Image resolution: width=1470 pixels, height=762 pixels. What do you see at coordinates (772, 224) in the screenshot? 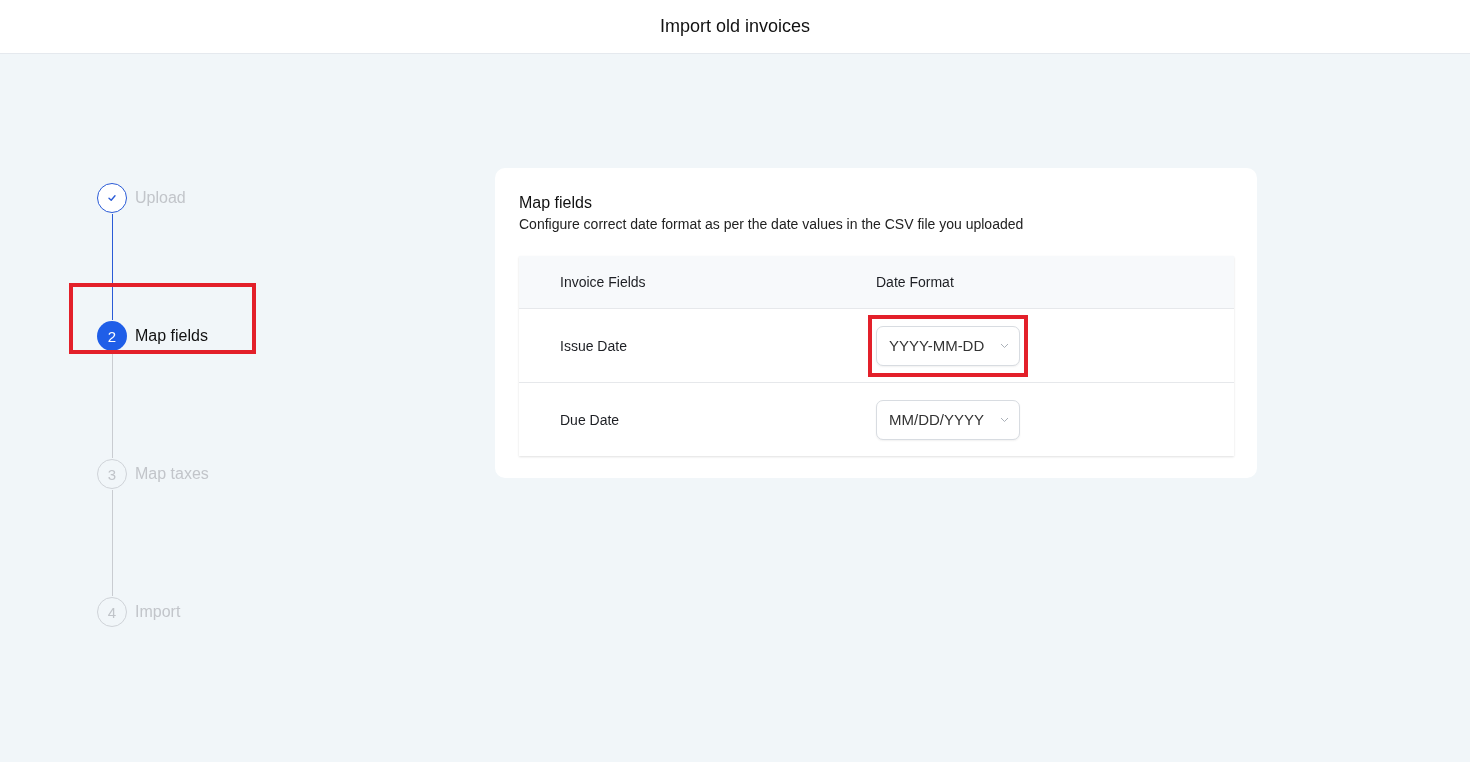
I see `card-subtitle: Configure correct date format as per the date values in the CSV file you uploaded` at bounding box center [772, 224].